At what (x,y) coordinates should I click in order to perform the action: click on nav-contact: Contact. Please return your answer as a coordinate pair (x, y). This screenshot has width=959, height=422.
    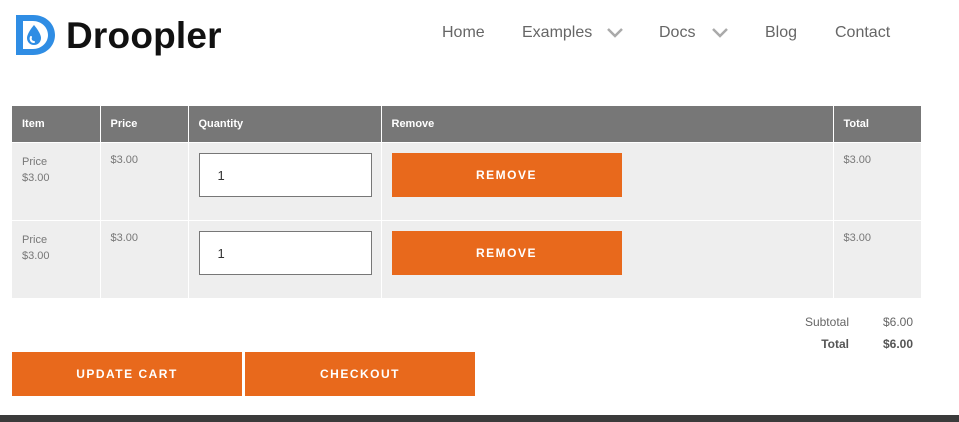
    Looking at the image, I should click on (862, 33).